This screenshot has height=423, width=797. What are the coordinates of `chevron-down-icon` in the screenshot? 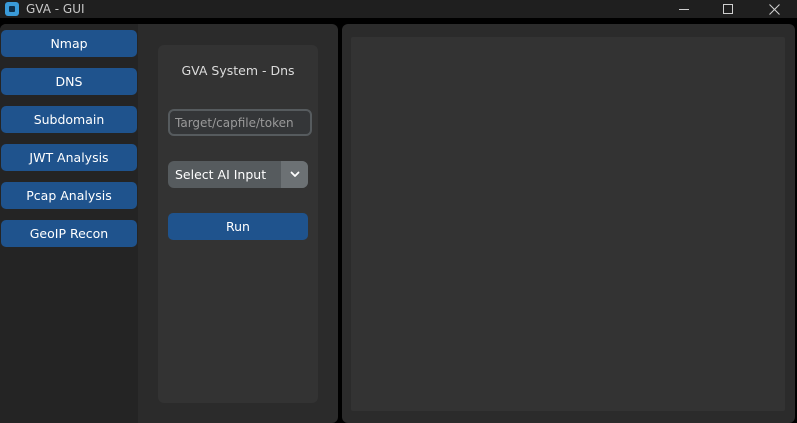 It's located at (294, 174).